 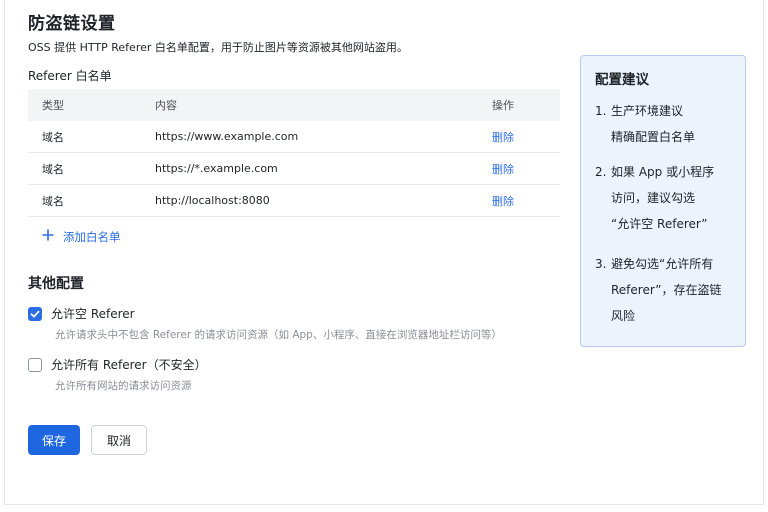 What do you see at coordinates (655, 198) in the screenshot?
I see `tip-item: 2. 如果 App 或小程序 访问，建议勾选 “允许空 Referer”` at bounding box center [655, 198].